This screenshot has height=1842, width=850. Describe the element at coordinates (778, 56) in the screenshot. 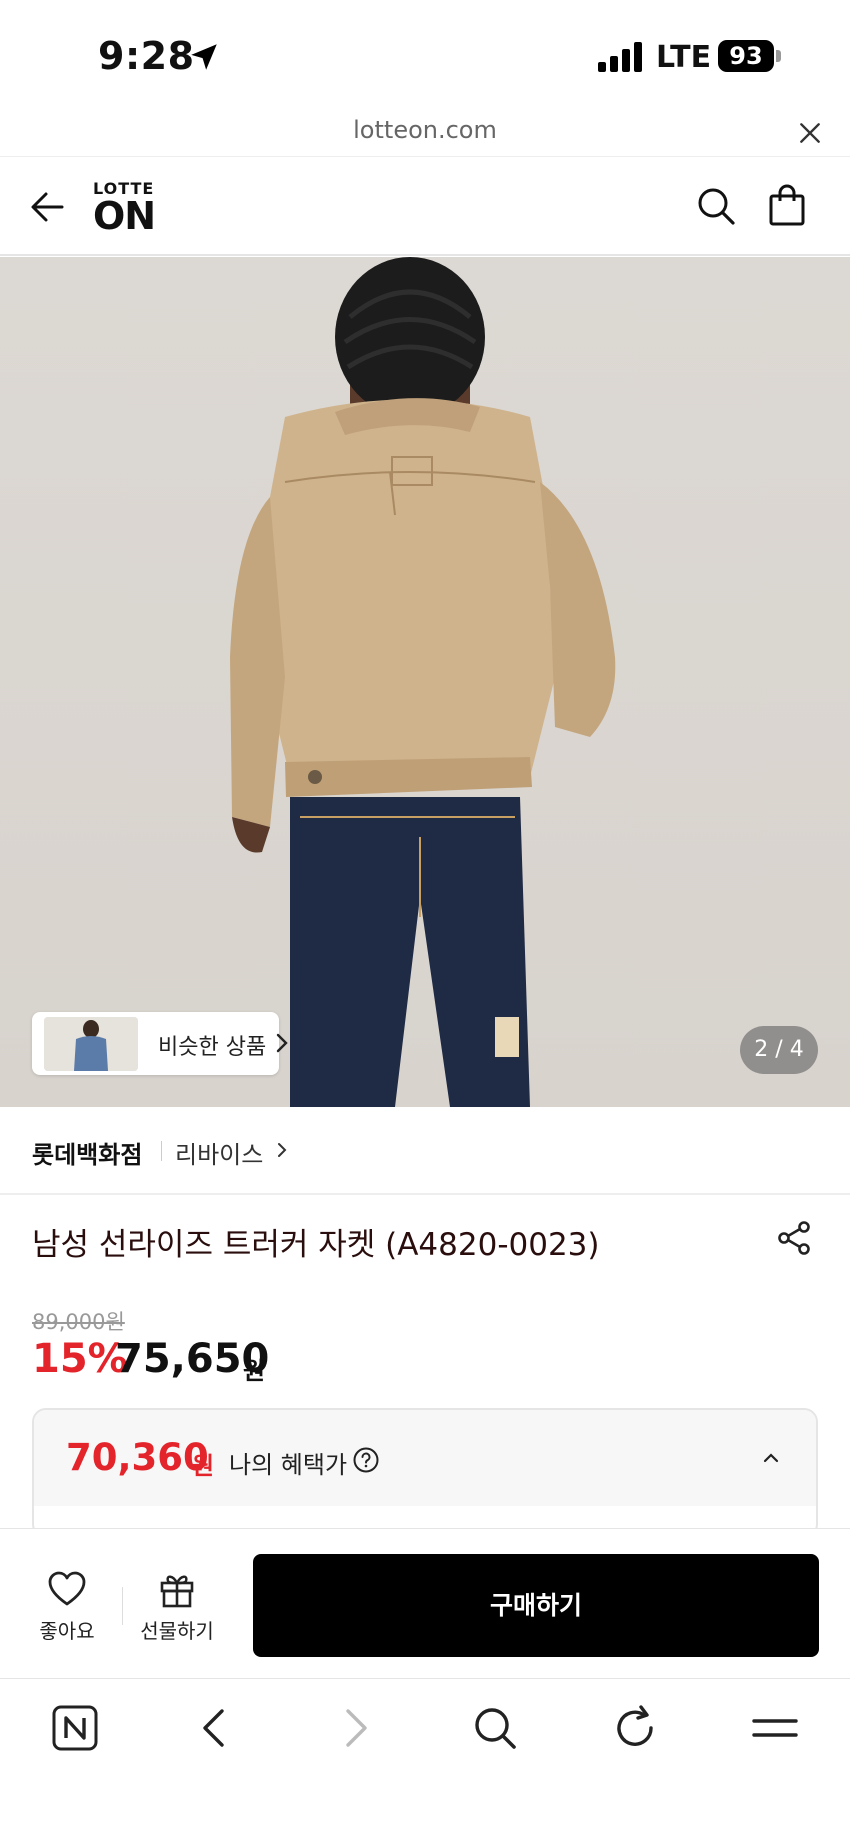

I see `battery-tip` at that location.